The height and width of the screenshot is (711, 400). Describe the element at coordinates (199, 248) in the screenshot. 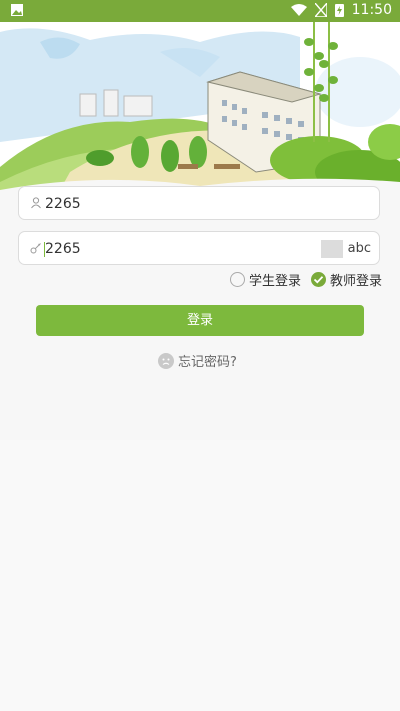

I see `password-field: 2265 abc` at that location.